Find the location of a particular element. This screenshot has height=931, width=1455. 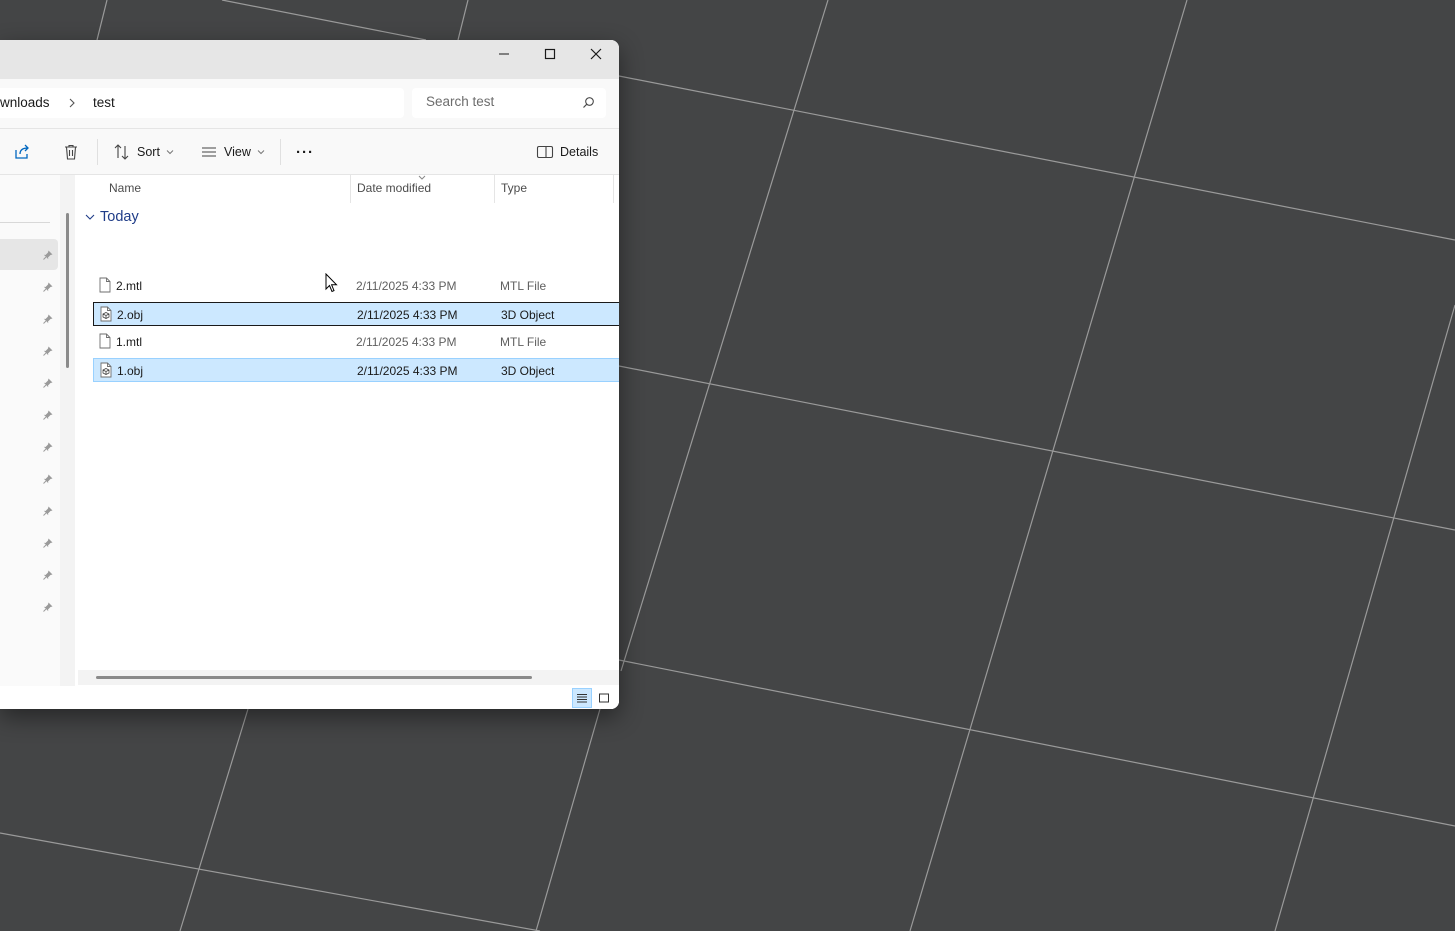

sort-indicator-icon is located at coordinates (422, 177).